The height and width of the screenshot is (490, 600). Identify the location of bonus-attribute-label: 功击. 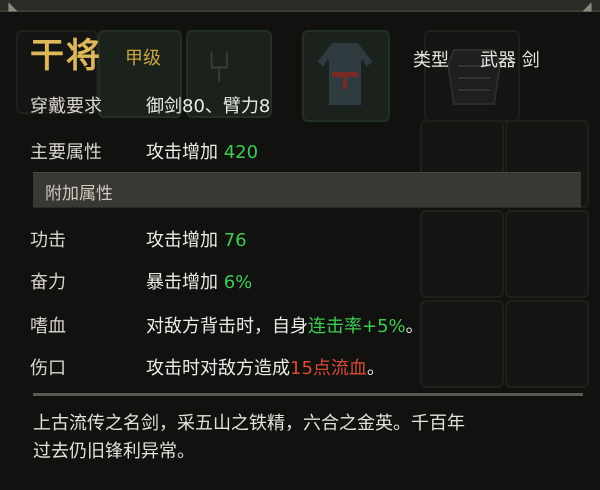
(48, 240).